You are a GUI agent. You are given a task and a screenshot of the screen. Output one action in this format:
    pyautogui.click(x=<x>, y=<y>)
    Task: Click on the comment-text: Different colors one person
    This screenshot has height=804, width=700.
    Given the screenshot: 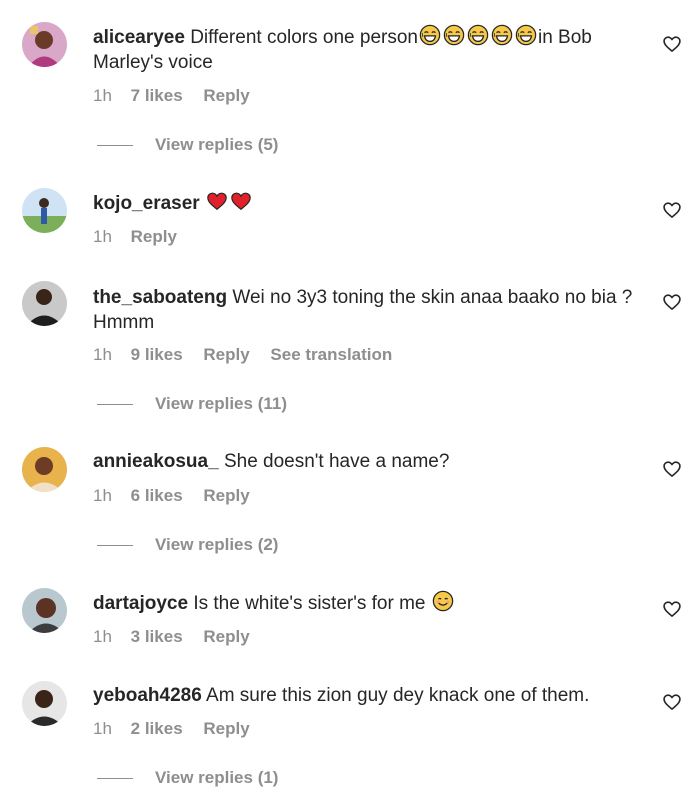 What is the action you would take?
    pyautogui.click(x=304, y=37)
    